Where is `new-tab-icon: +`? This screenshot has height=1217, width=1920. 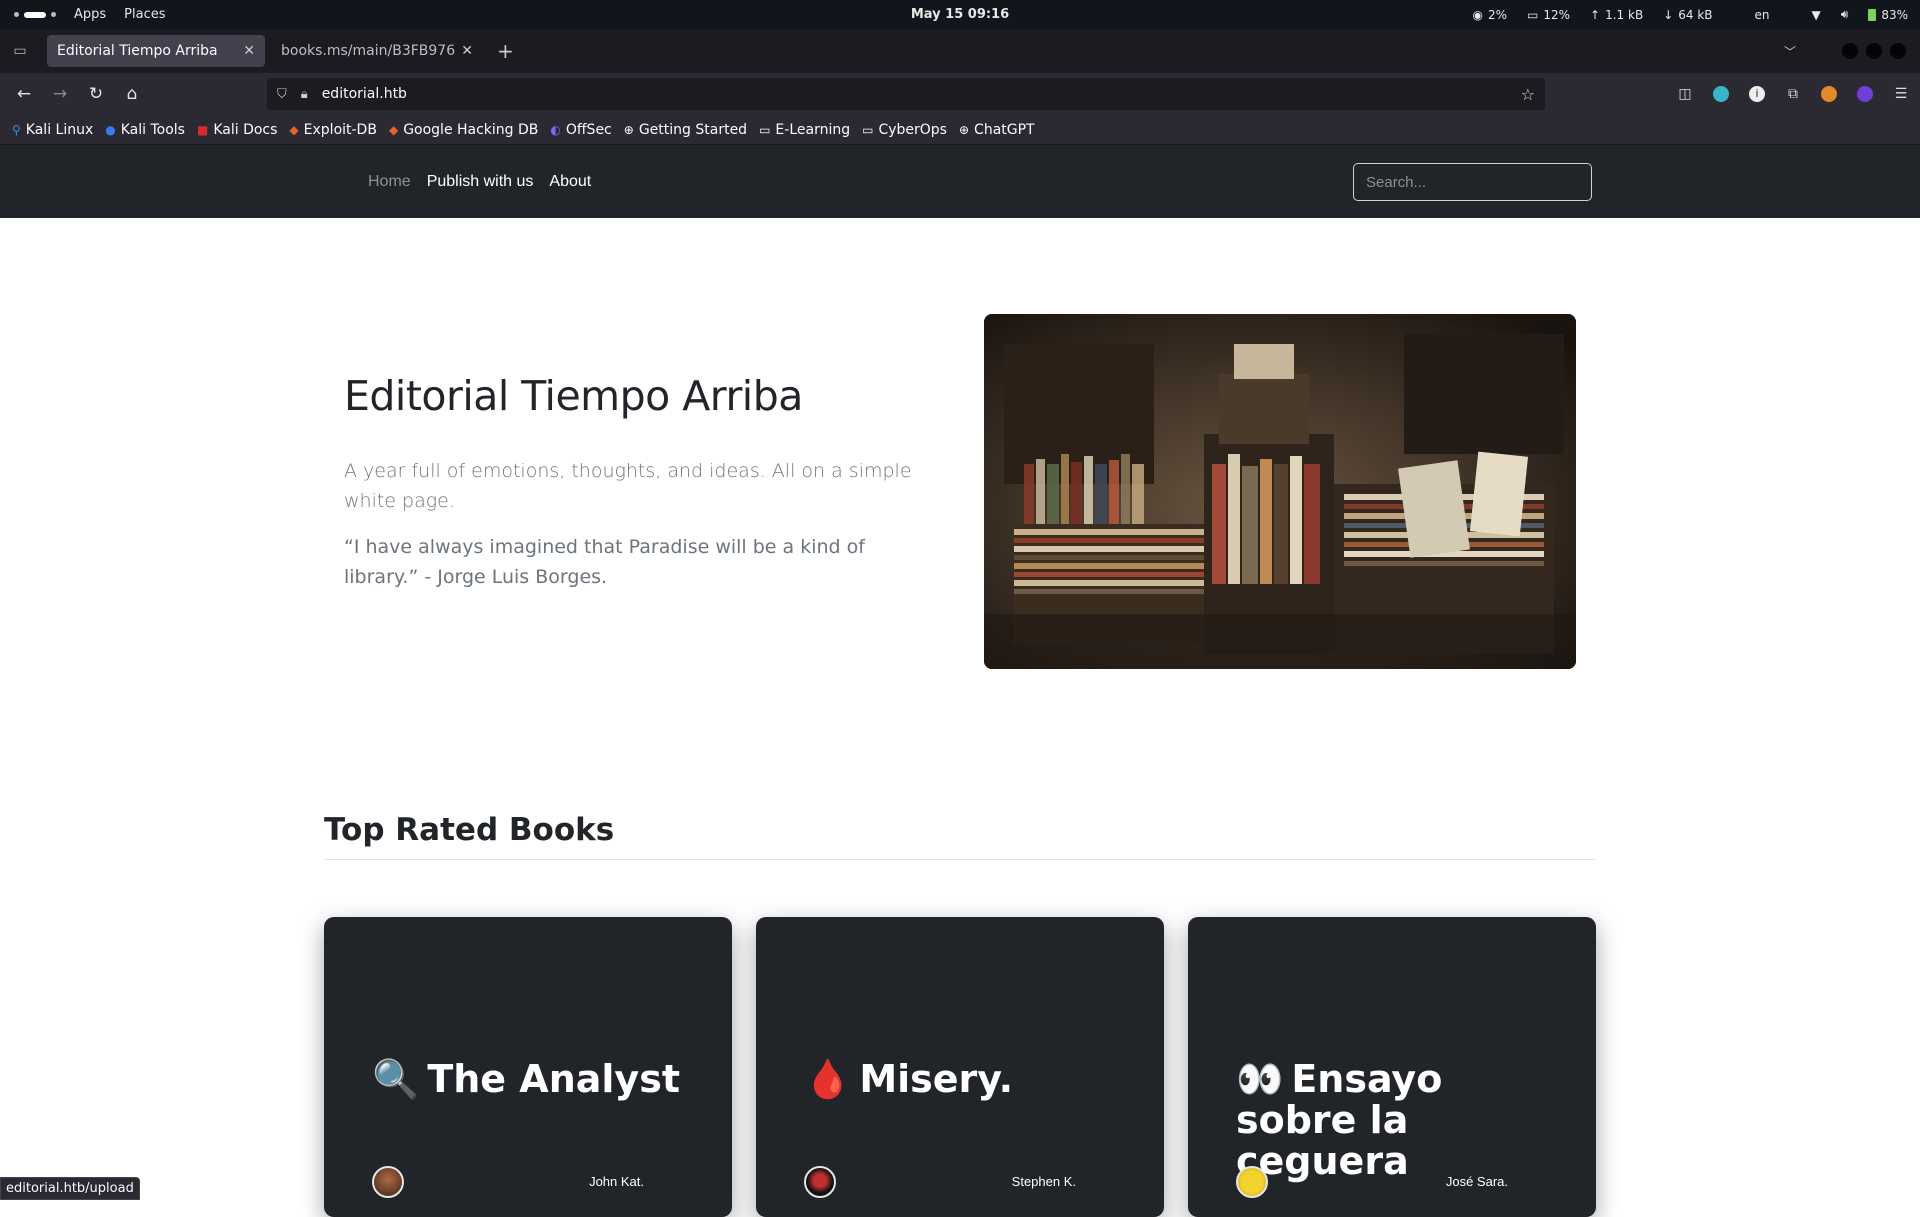
new-tab-icon: + is located at coordinates (505, 51).